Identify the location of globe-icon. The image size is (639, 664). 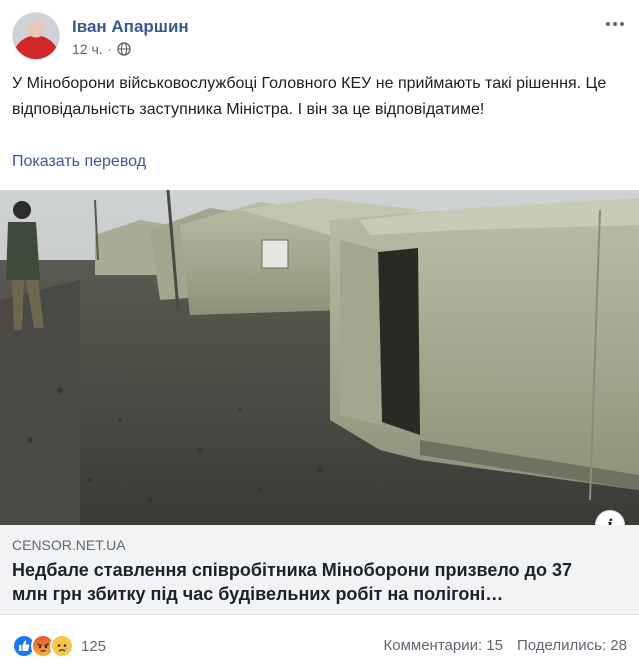
(123, 49).